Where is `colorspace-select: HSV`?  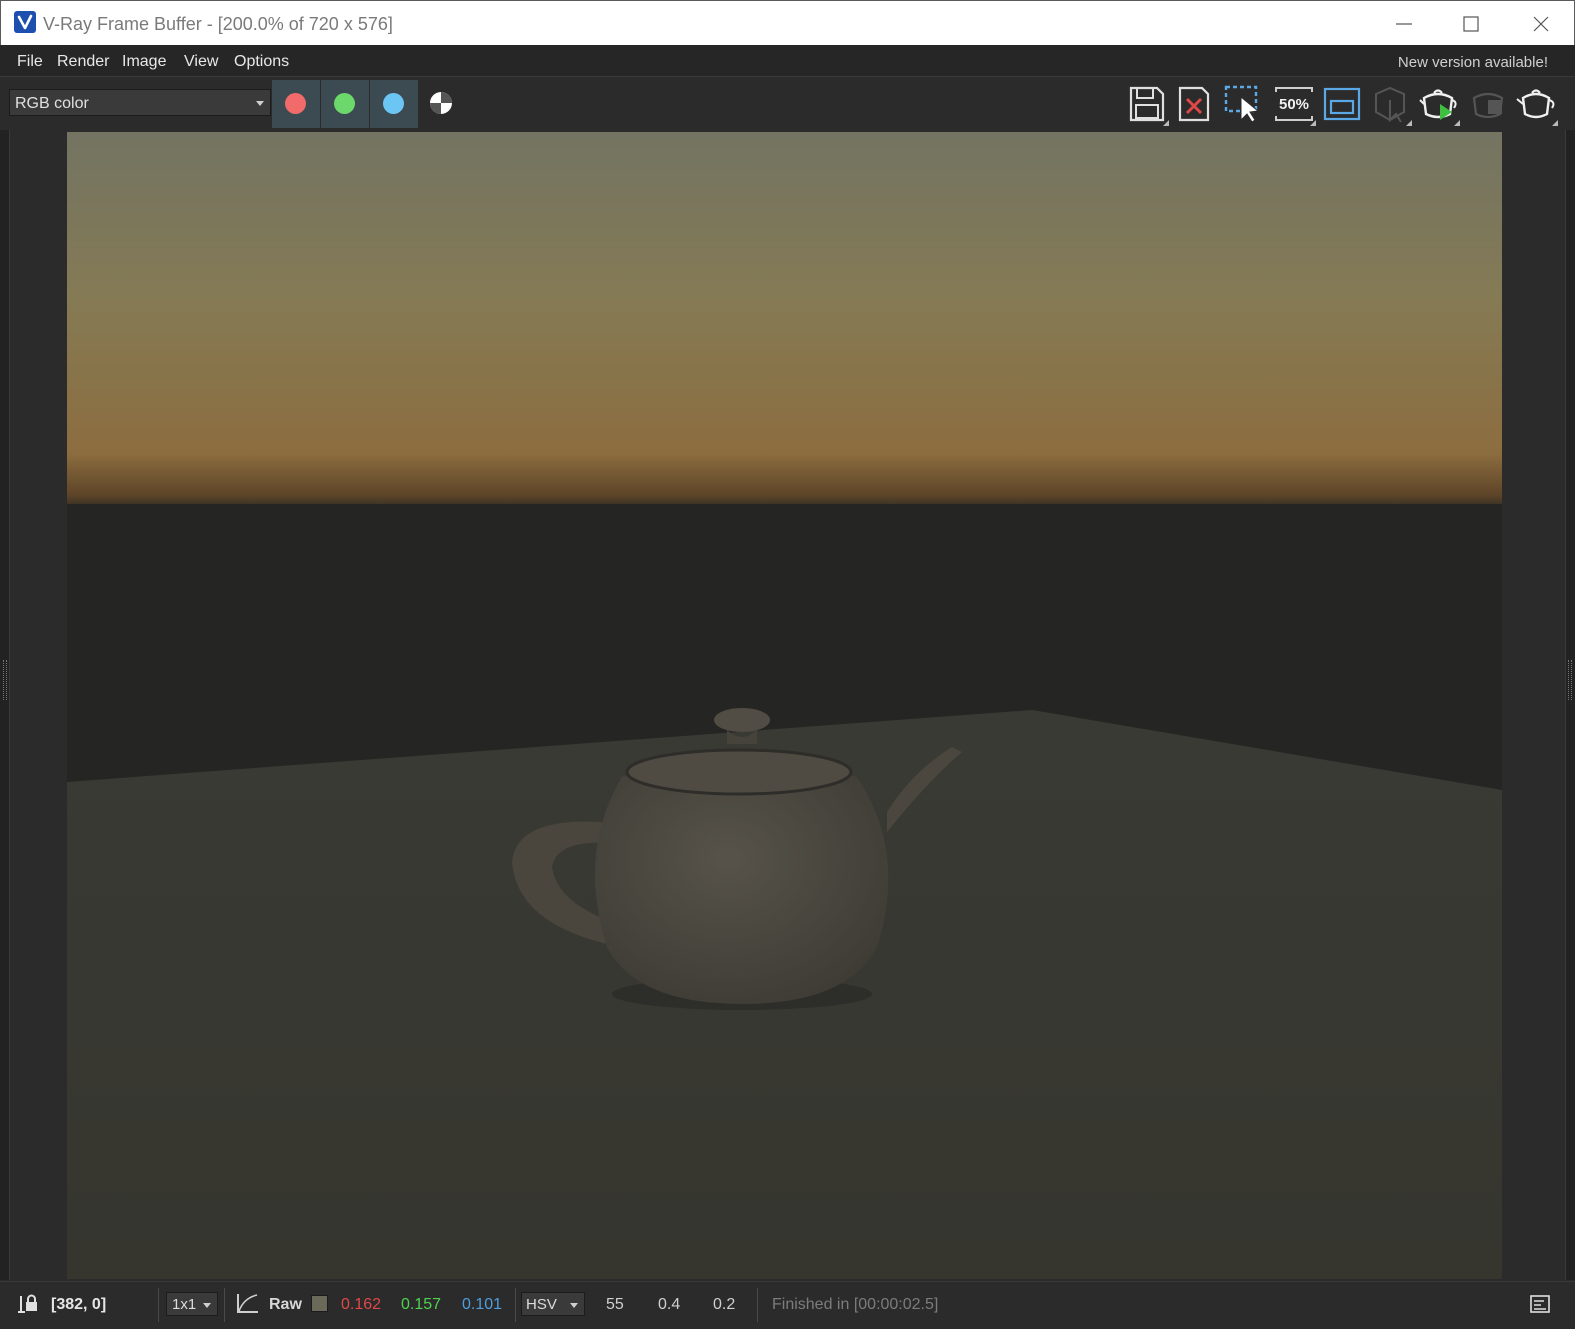
colorspace-select: HSV is located at coordinates (553, 1304).